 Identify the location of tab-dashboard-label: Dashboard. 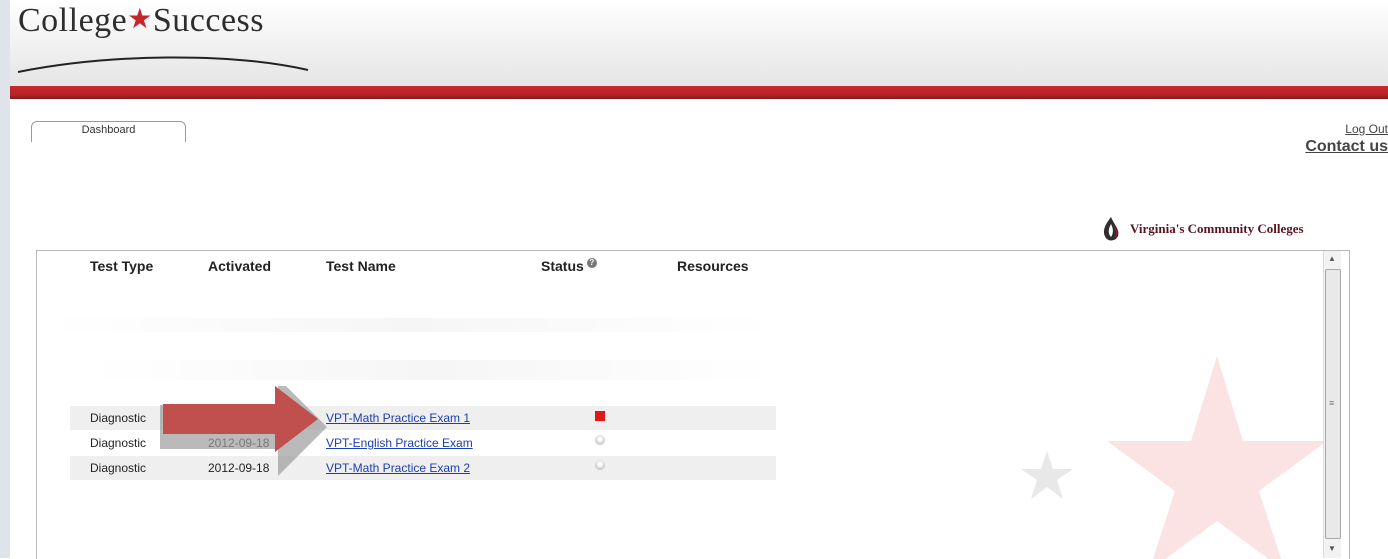
(108, 130).